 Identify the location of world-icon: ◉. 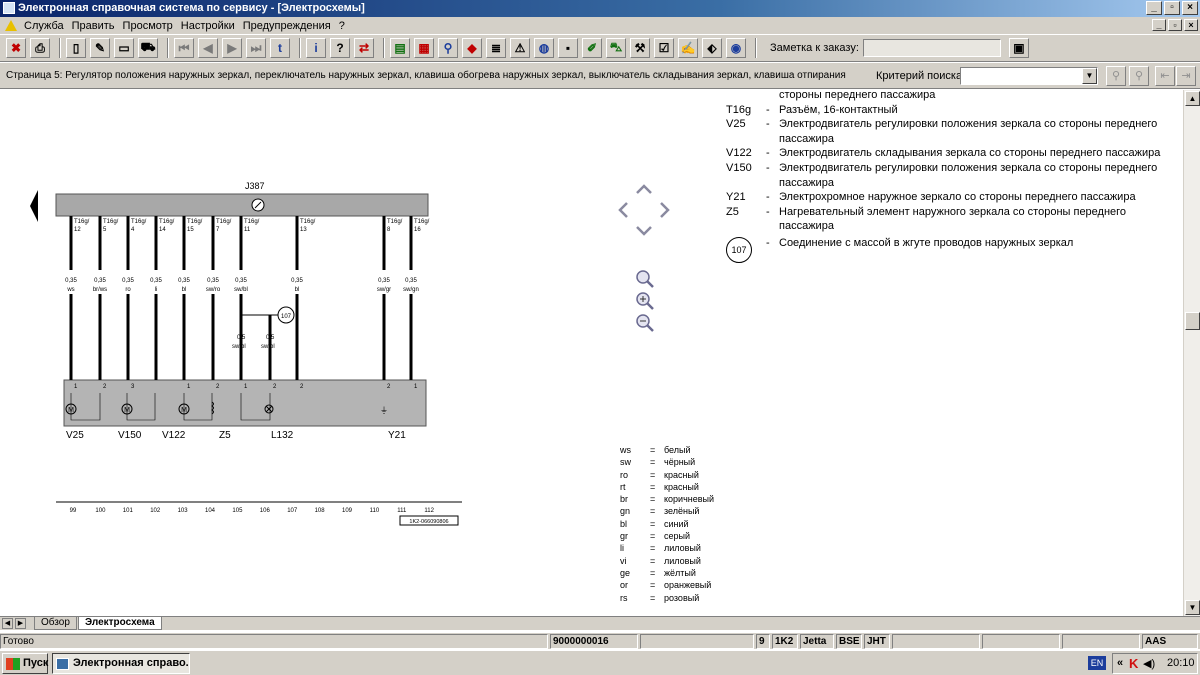
(736, 48).